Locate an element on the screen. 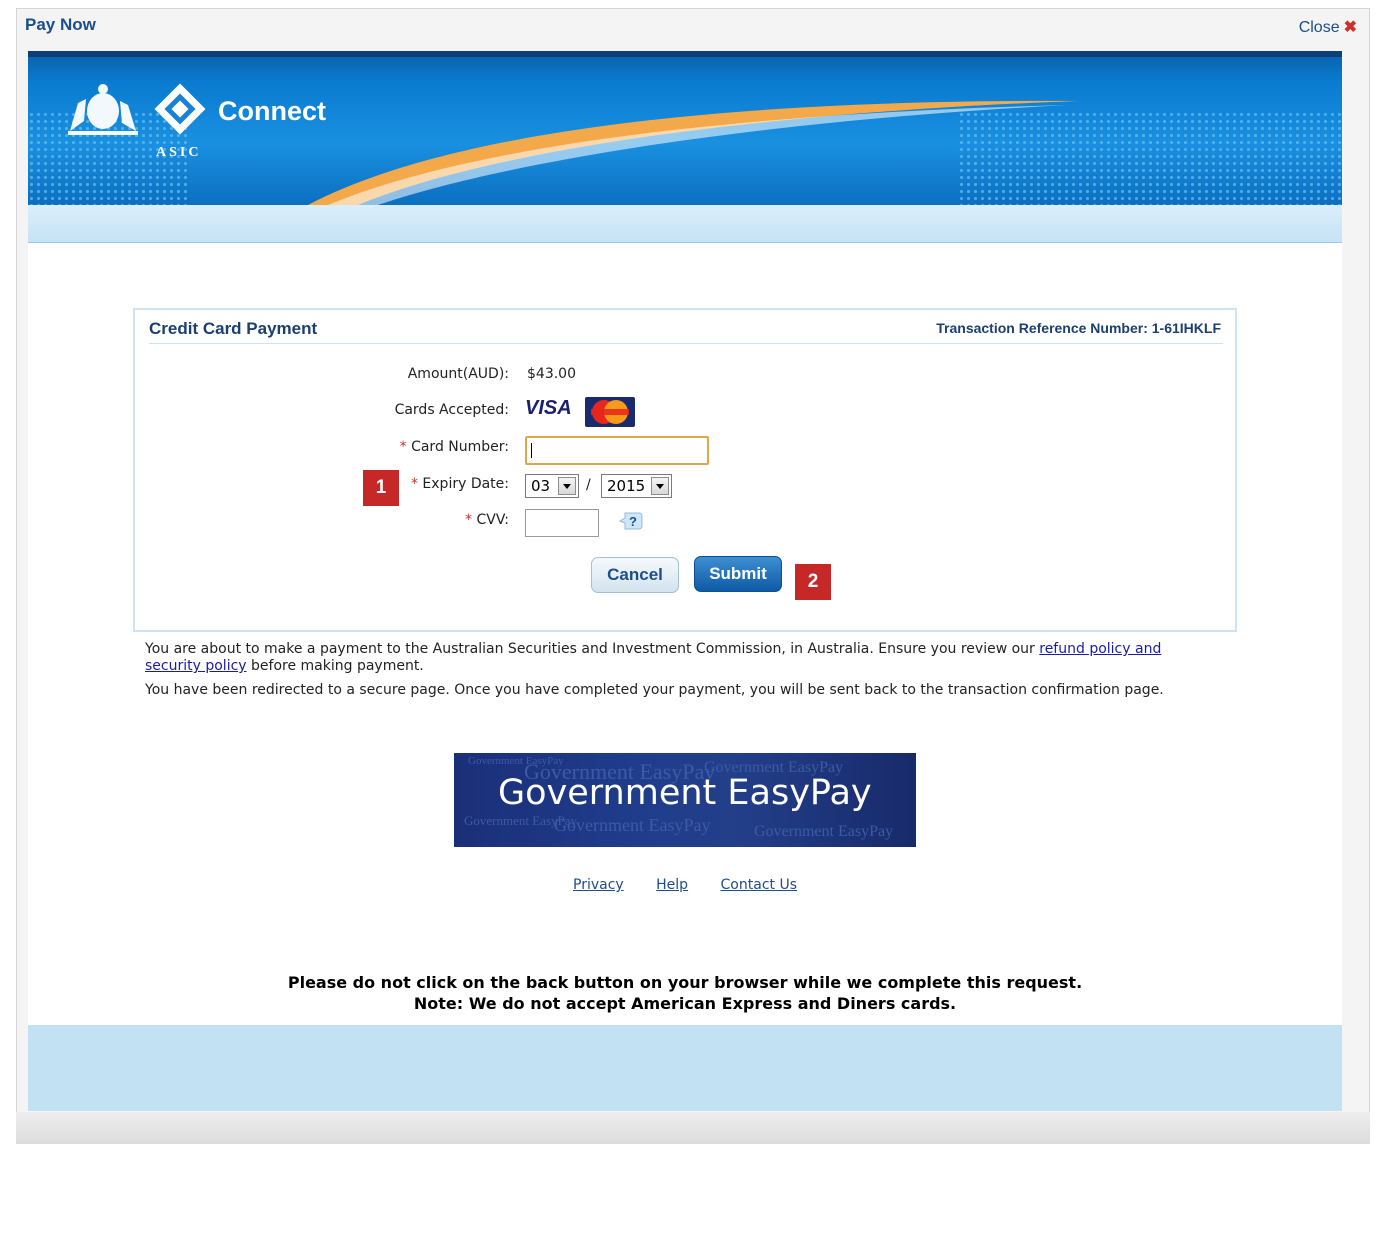 The image size is (1376, 1258). amount-value: $43.00 is located at coordinates (551, 374).